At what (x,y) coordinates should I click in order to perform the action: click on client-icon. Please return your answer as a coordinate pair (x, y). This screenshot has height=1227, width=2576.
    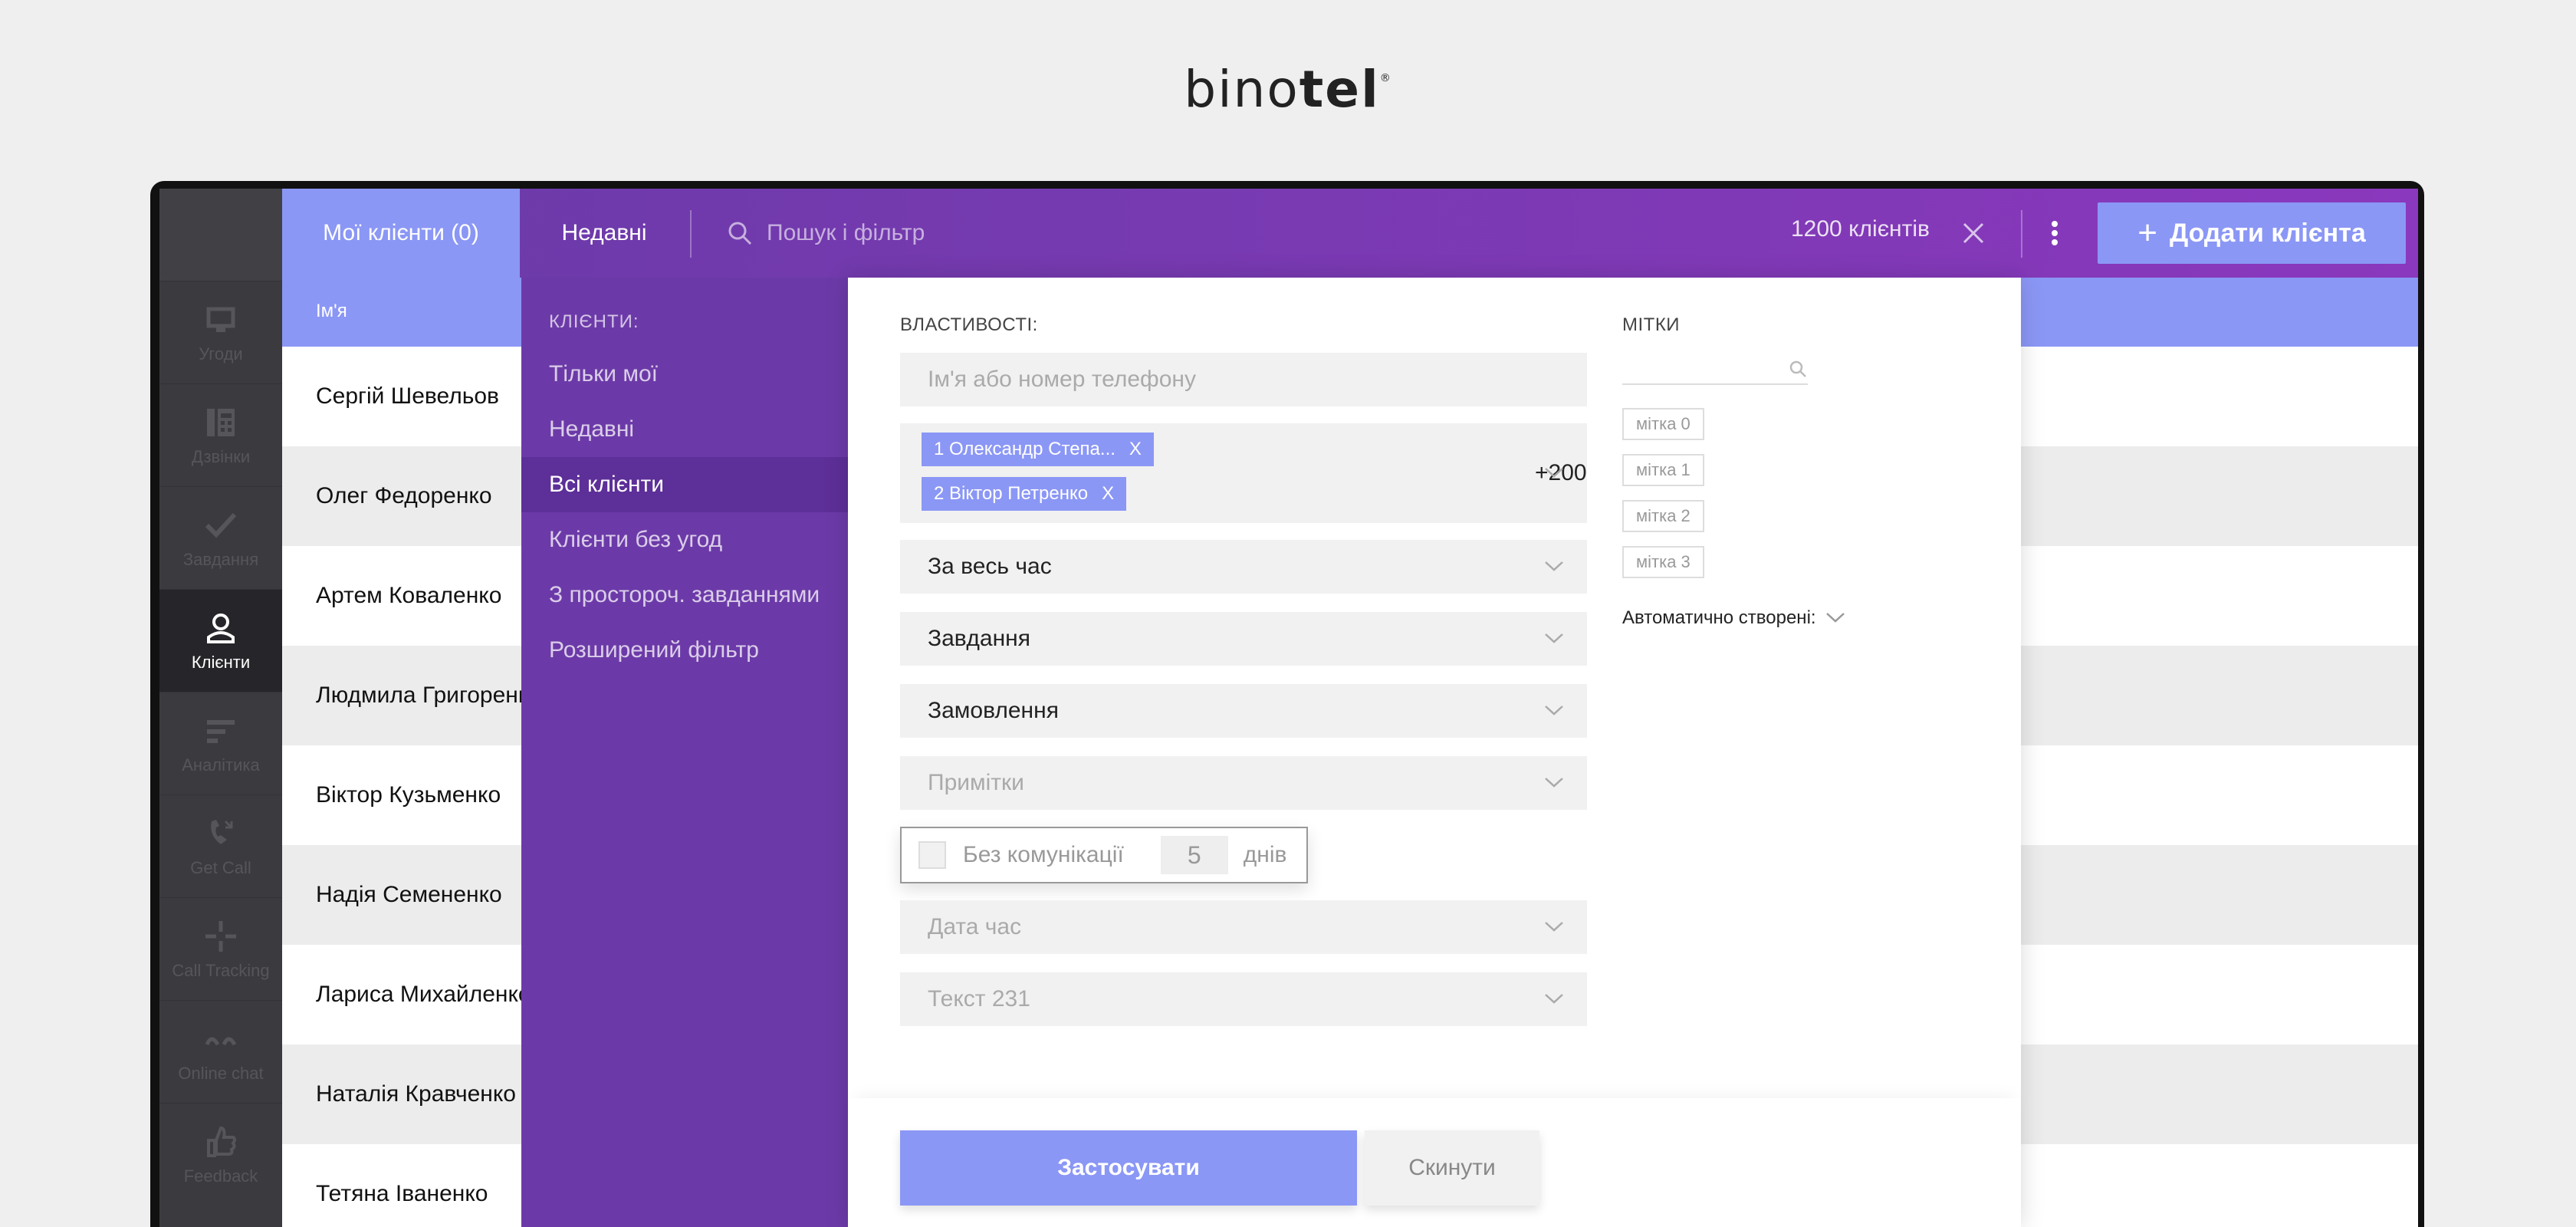
    Looking at the image, I should click on (221, 628).